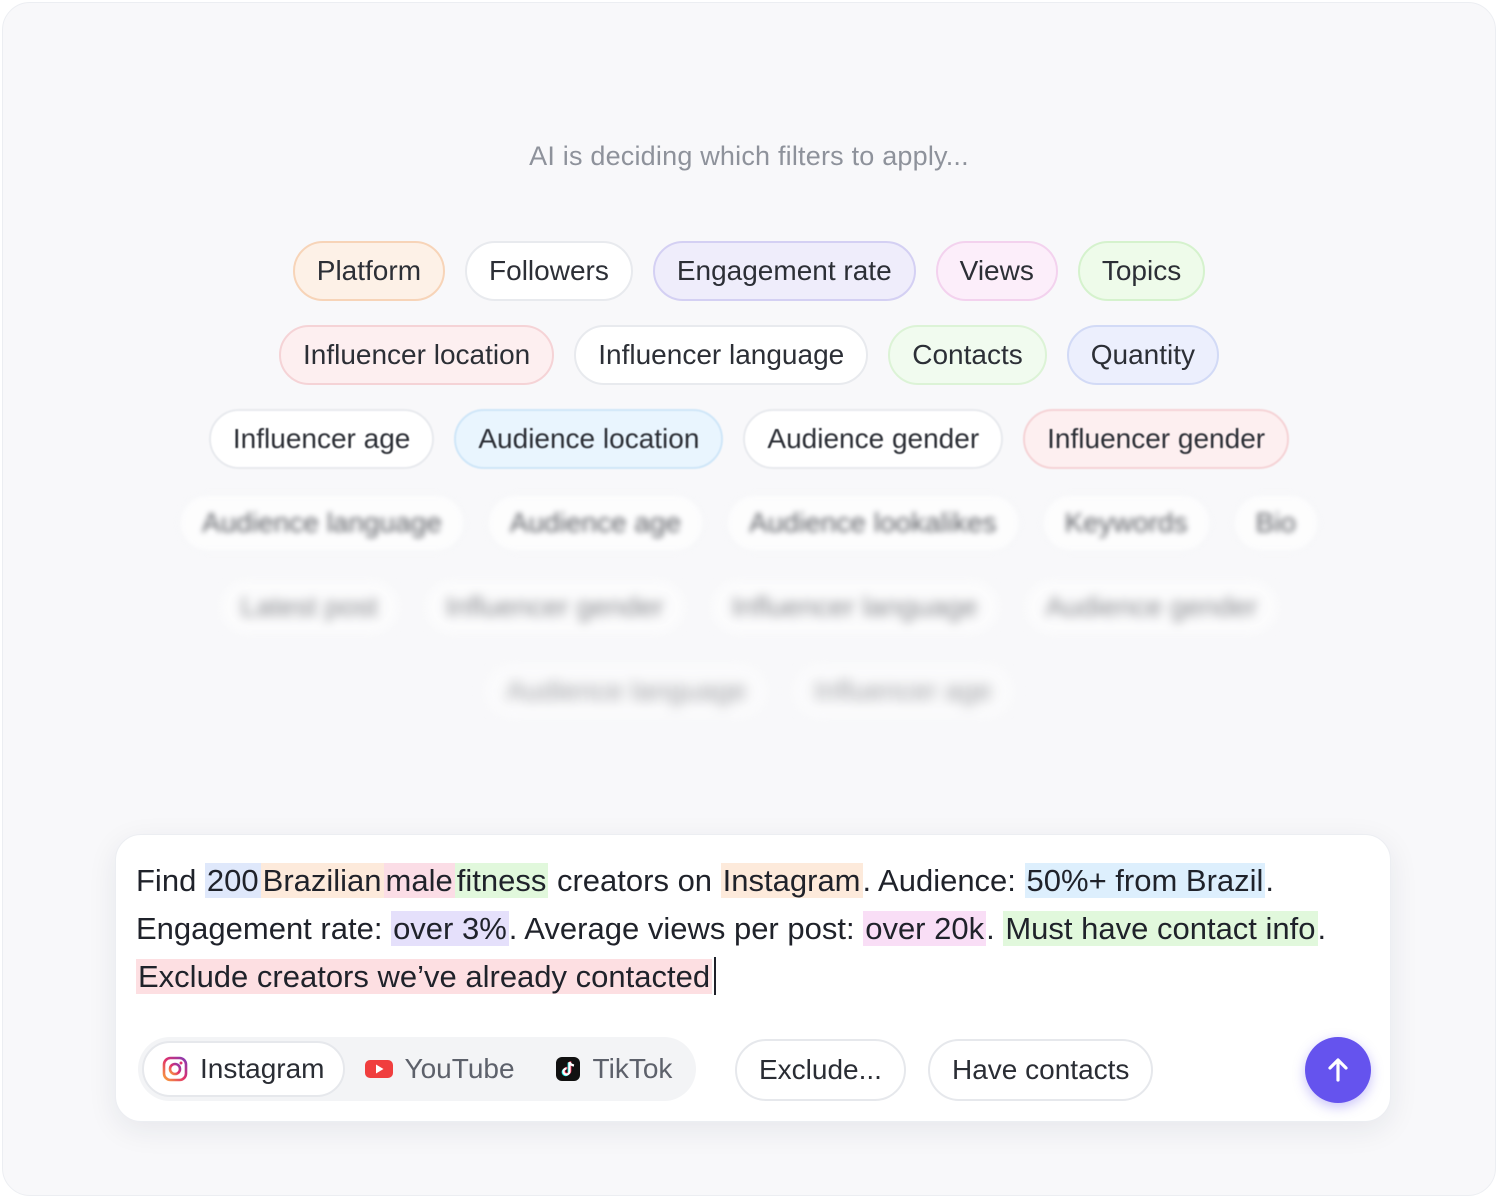 Image resolution: width=1500 pixels, height=1200 pixels. I want to click on filter-chip-audience-location: Audience location, so click(589, 439).